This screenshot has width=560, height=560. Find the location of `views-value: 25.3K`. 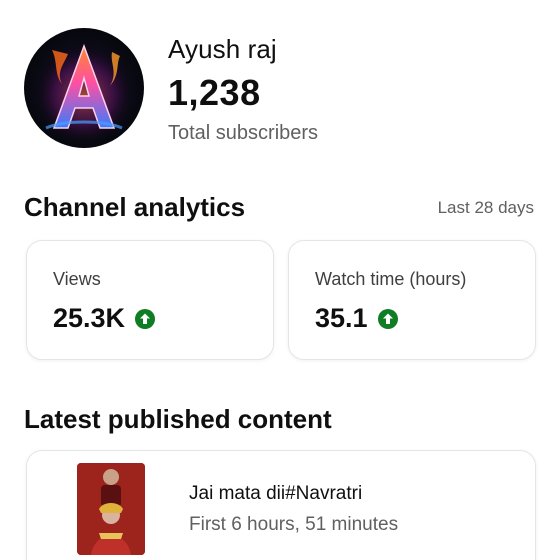

views-value: 25.3K is located at coordinates (89, 318).